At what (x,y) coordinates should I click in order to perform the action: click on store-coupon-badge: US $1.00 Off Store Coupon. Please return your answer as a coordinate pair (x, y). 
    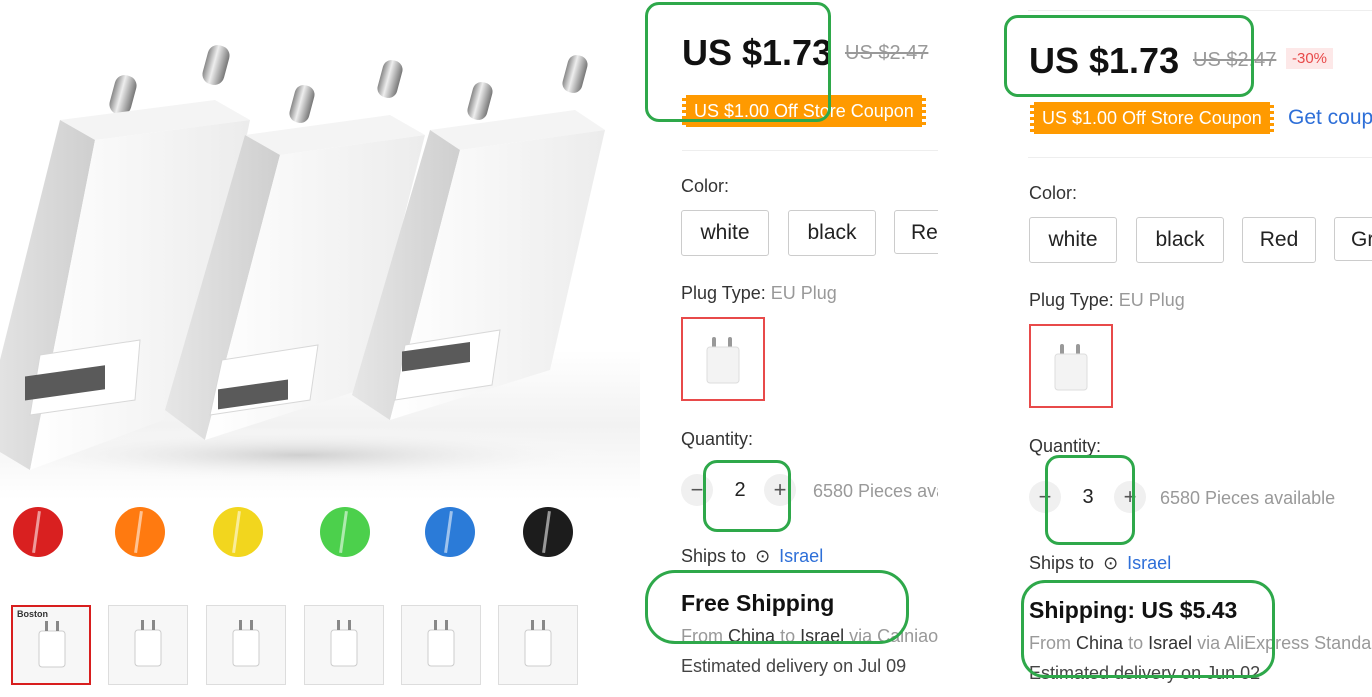
    Looking at the image, I should click on (1152, 118).